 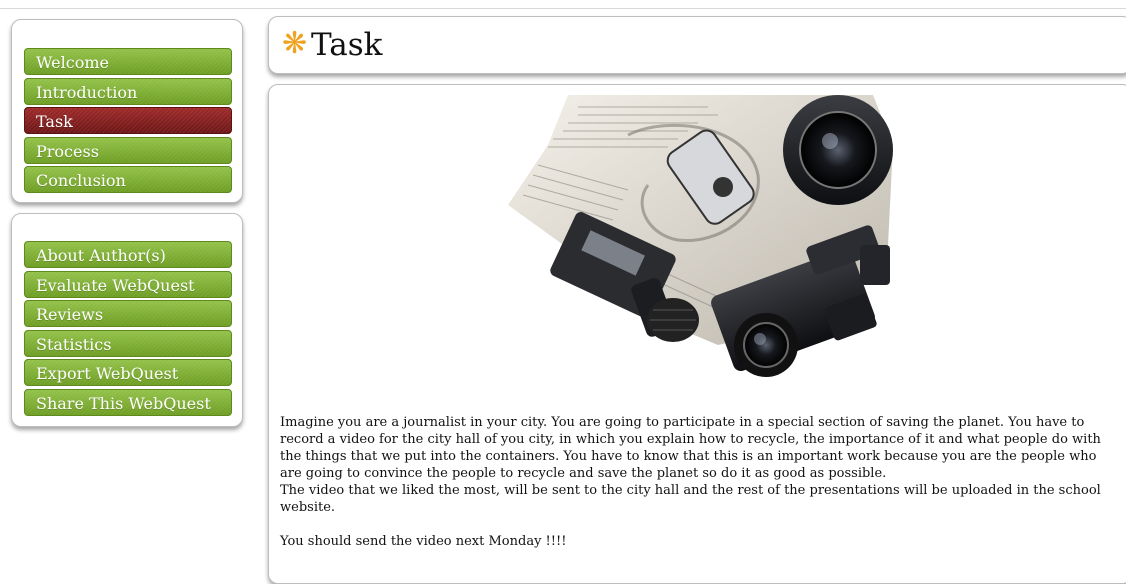 I want to click on orange-asterisk-icon: ❋, so click(x=295, y=43).